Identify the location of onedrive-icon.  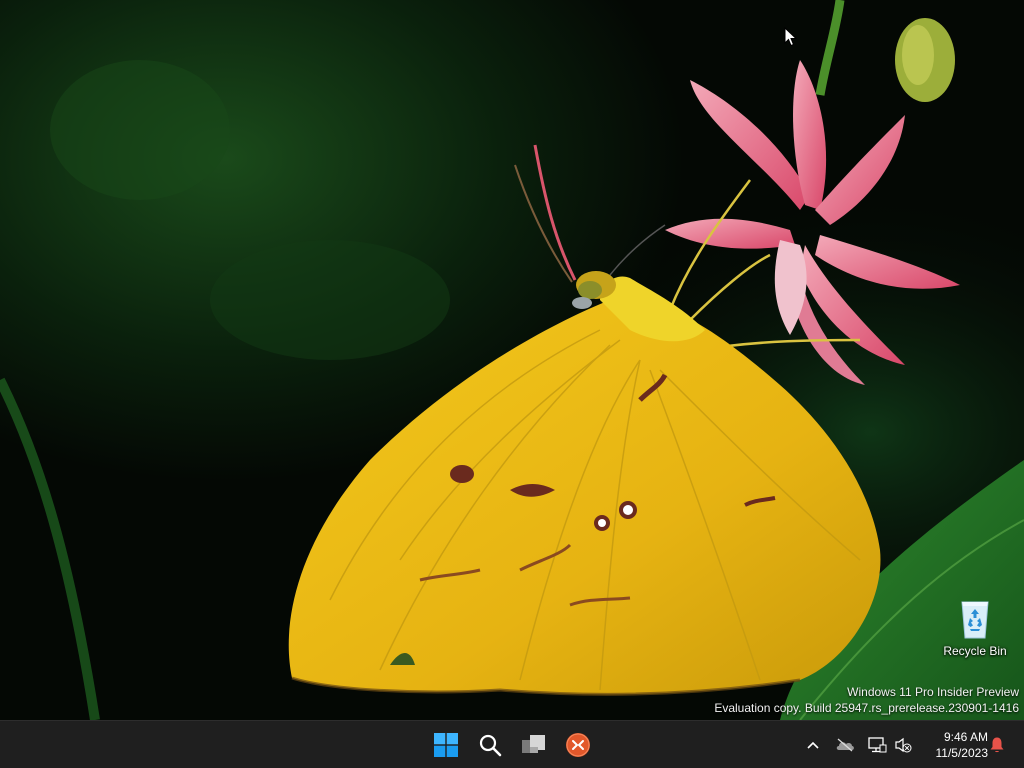
(845, 745).